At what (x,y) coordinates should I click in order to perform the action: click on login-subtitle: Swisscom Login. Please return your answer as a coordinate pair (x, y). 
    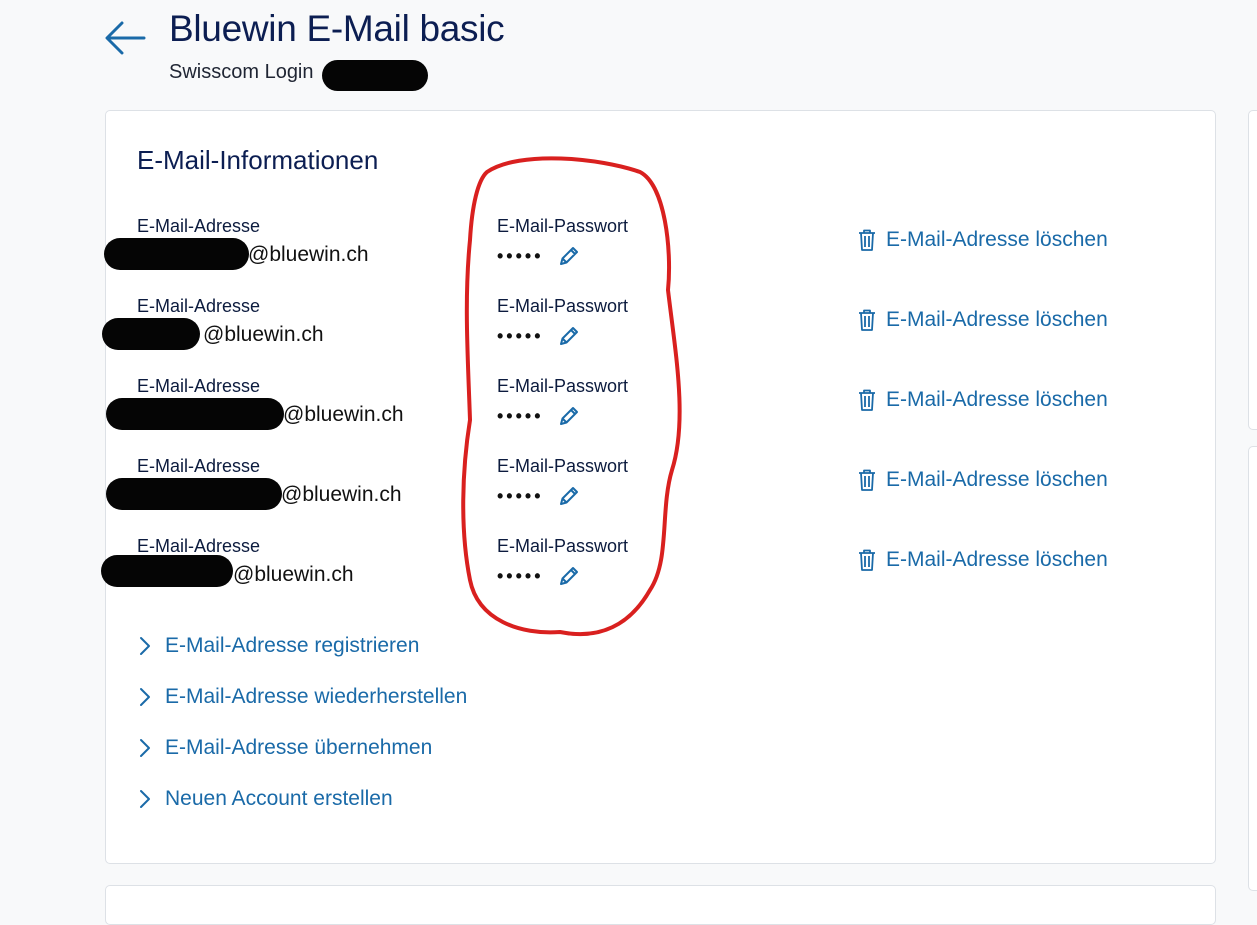
    Looking at the image, I should click on (241, 72).